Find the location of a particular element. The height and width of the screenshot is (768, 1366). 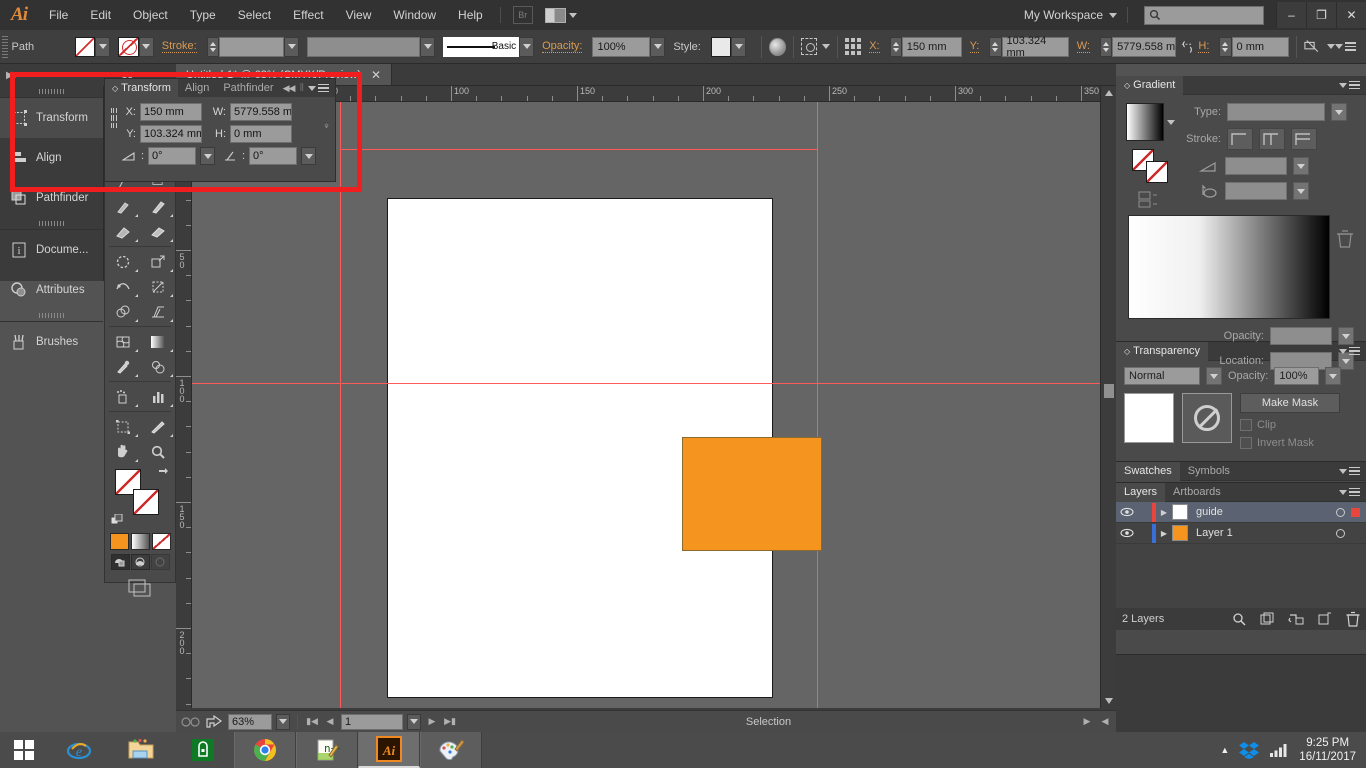

default-fill-stroke-icon is located at coordinates (117, 520).